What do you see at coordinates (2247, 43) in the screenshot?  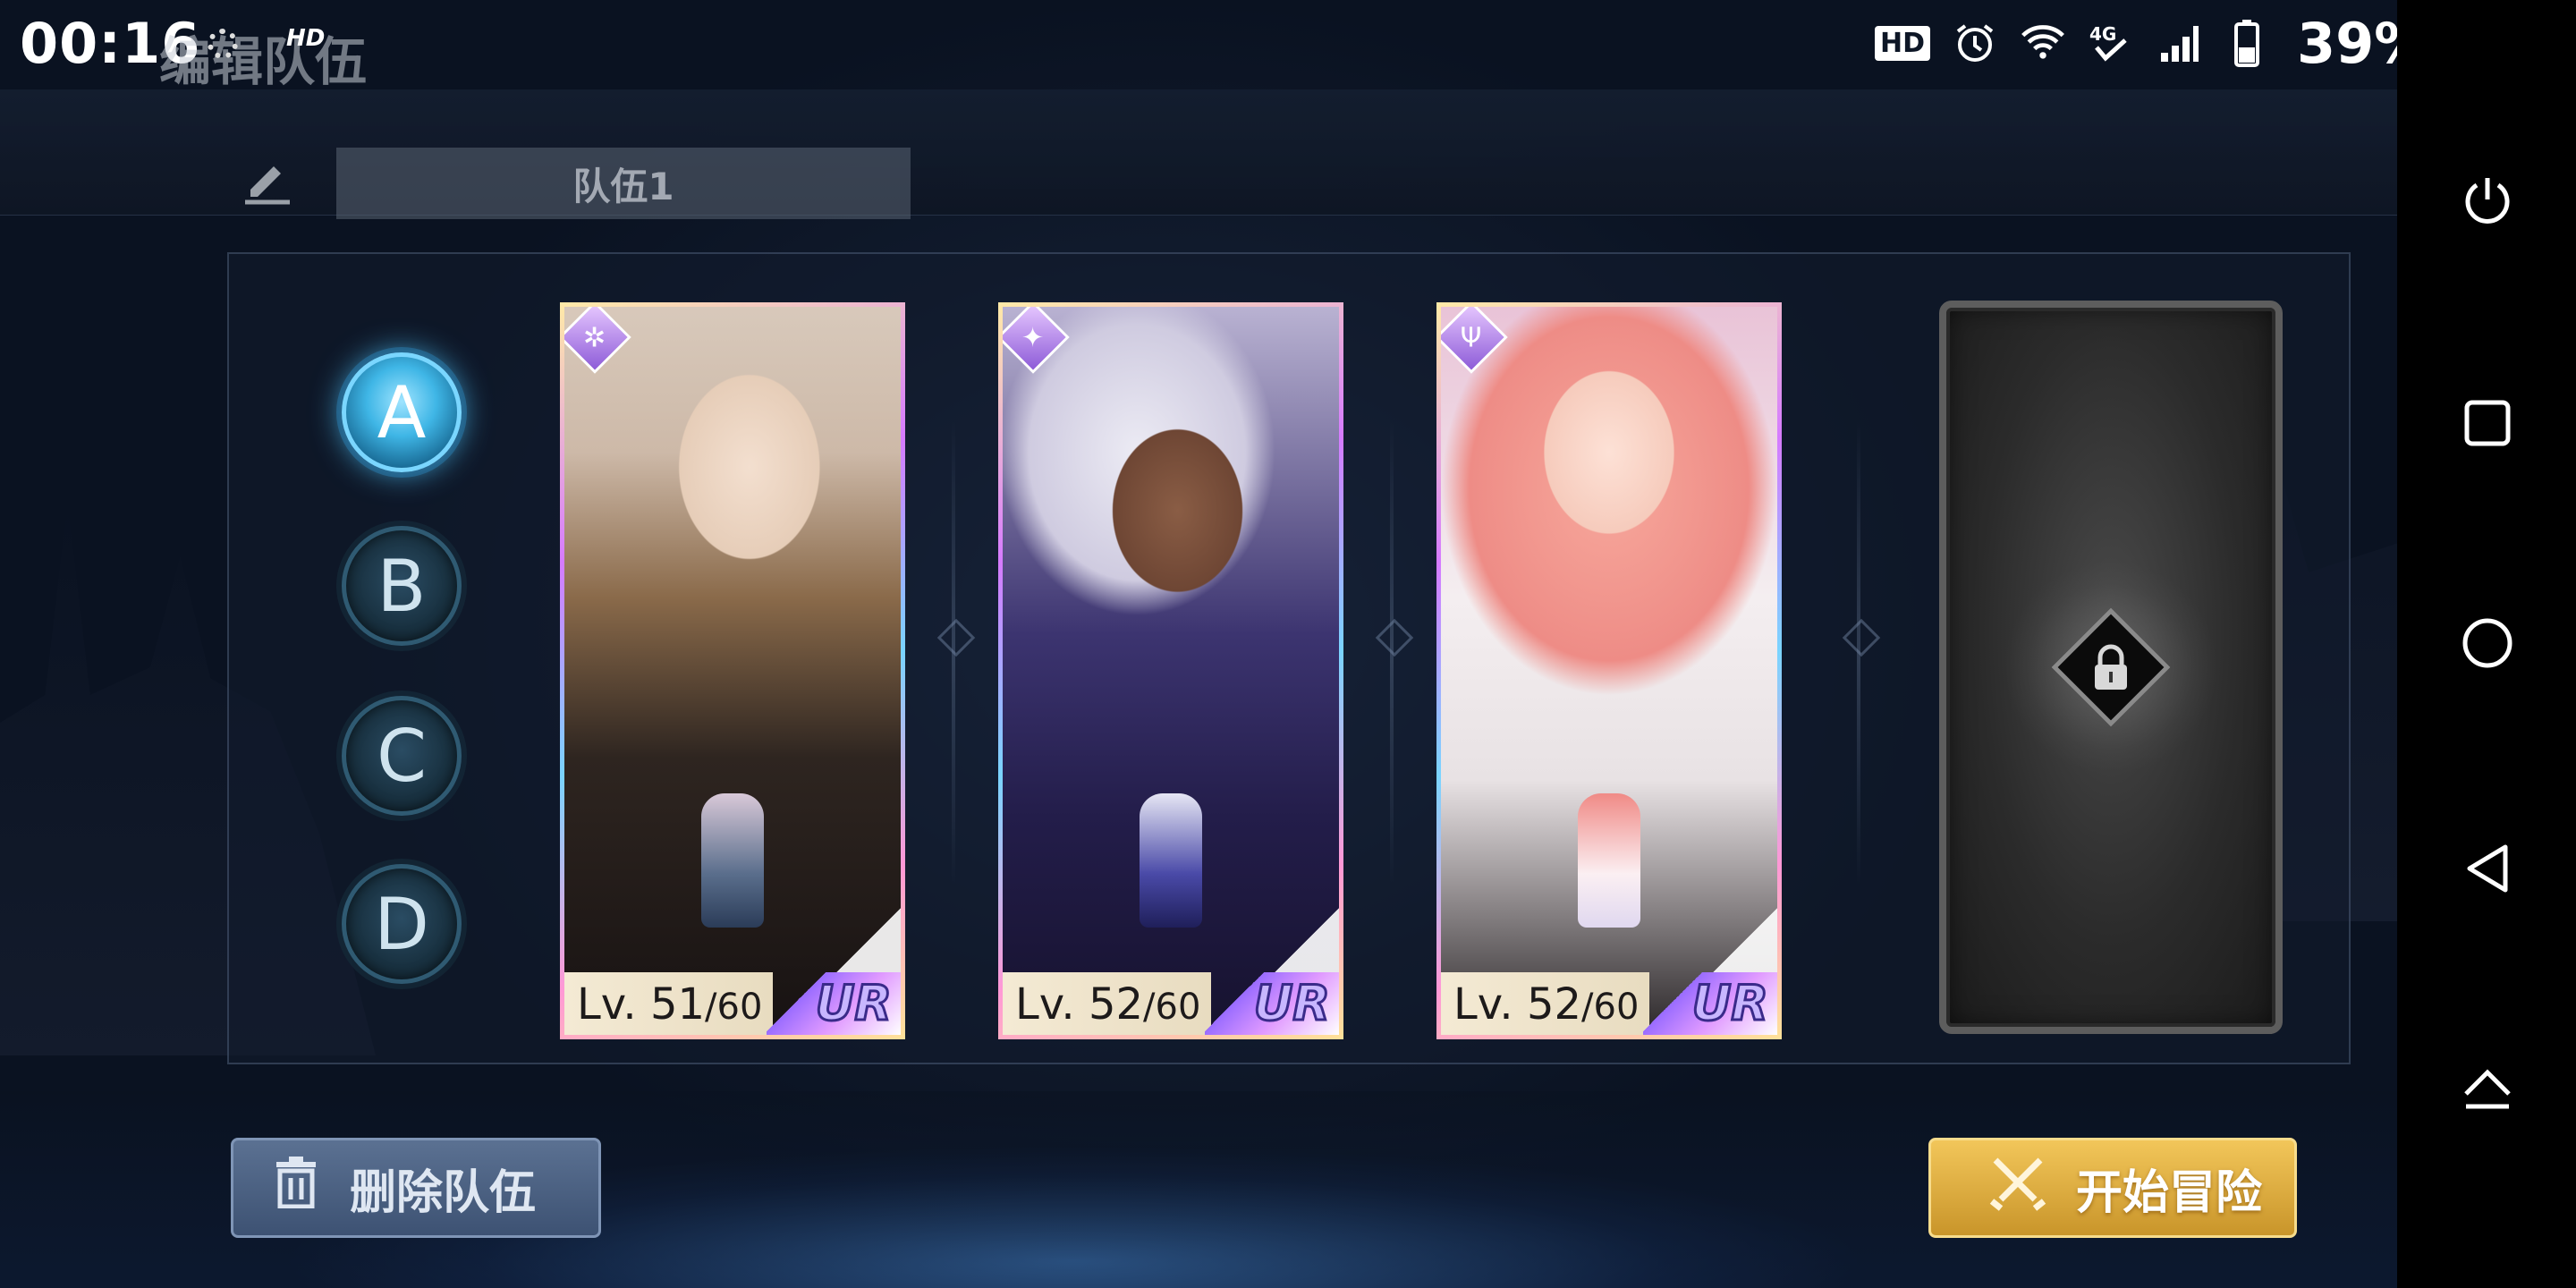 I see `battery-icon` at bounding box center [2247, 43].